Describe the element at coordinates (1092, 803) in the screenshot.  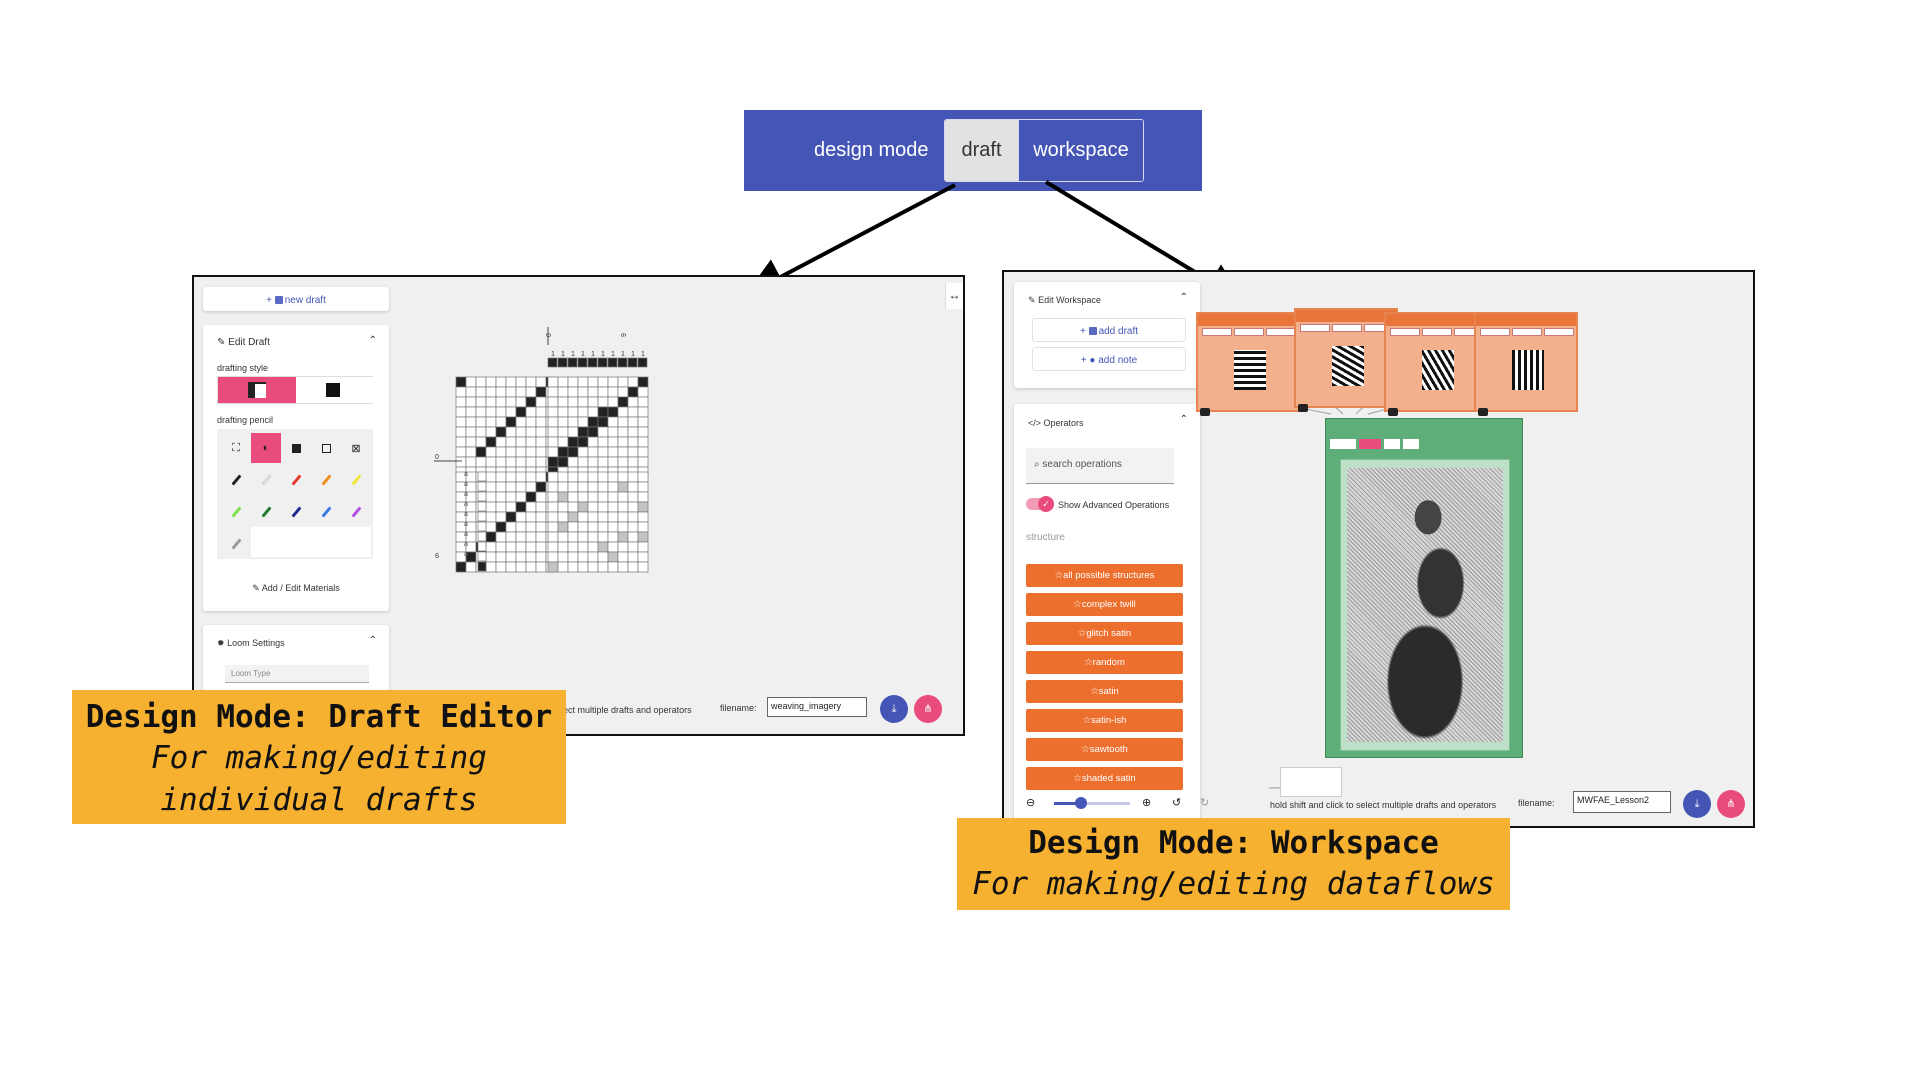
I see `zoom-slider` at that location.